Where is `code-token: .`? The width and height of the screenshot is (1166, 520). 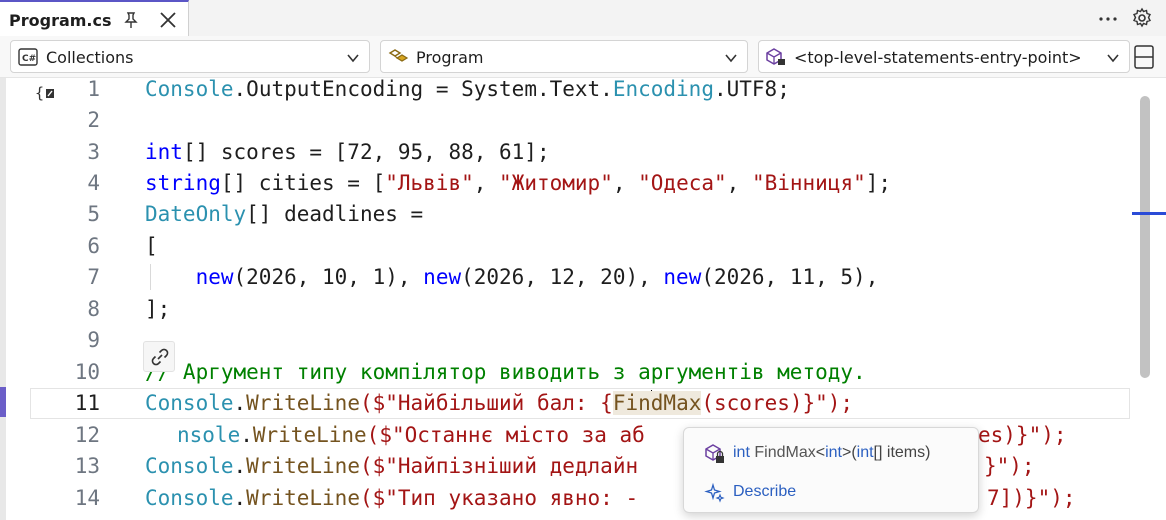
code-token: . is located at coordinates (240, 89).